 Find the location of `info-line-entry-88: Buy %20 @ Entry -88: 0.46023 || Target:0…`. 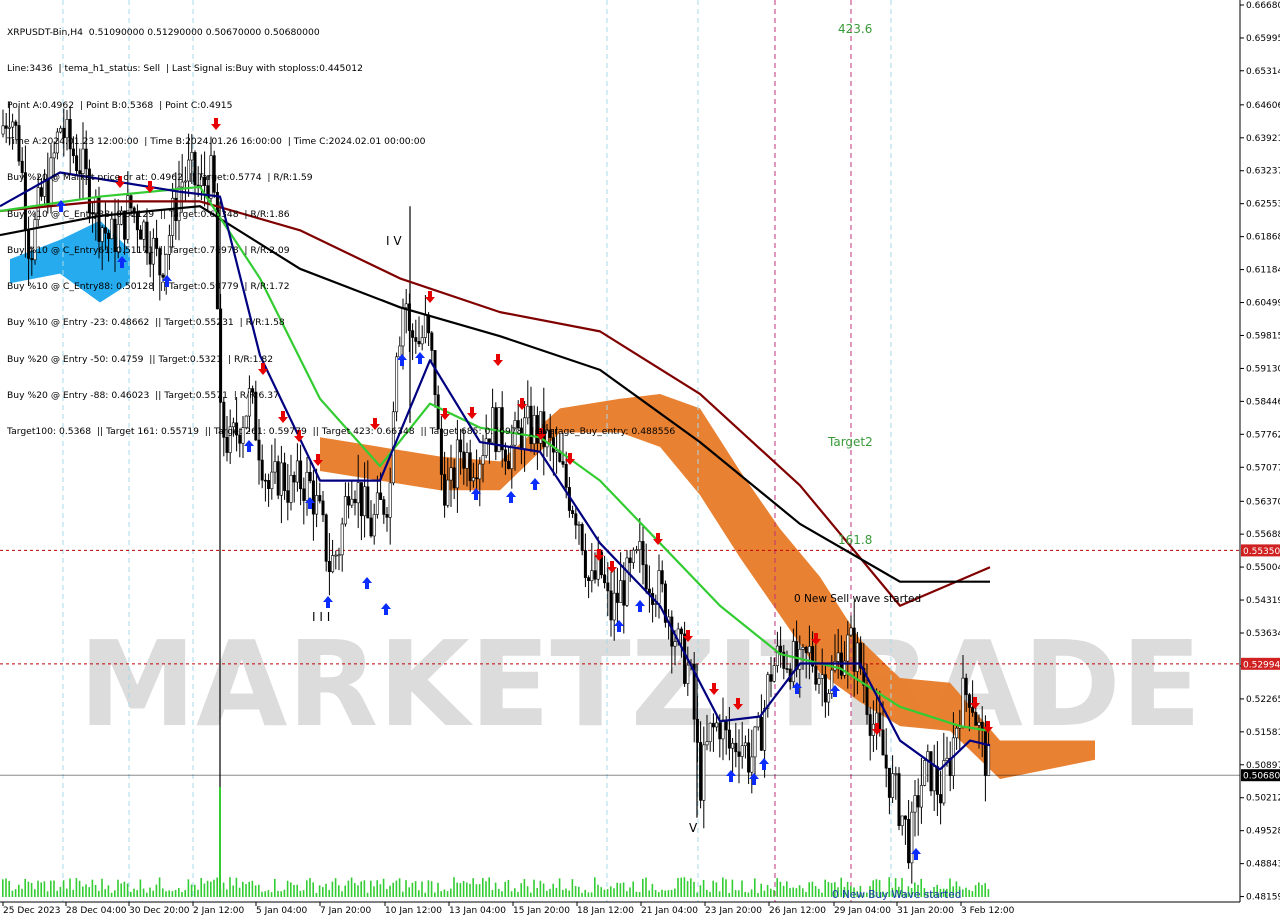

info-line-entry-88: Buy %20 @ Entry -88: 0.46023 || Target:0… is located at coordinates (143, 395).